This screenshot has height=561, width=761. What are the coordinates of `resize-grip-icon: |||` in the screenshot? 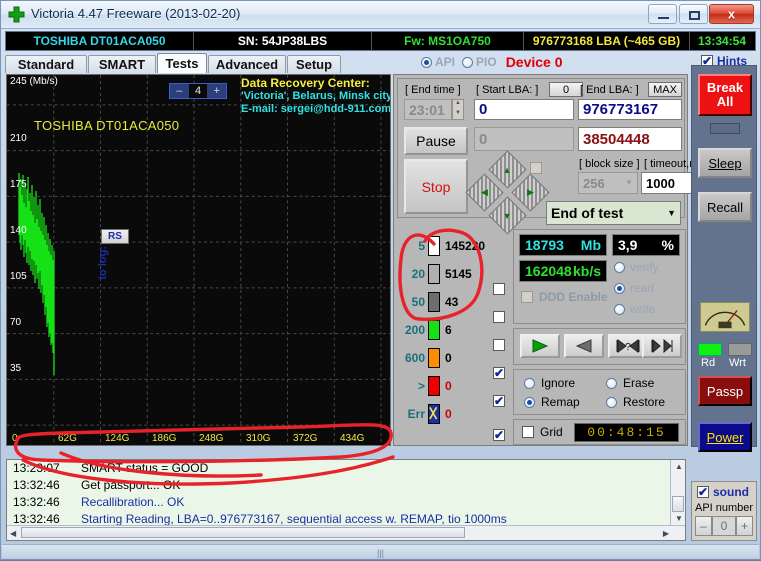 It's located at (380, 553).